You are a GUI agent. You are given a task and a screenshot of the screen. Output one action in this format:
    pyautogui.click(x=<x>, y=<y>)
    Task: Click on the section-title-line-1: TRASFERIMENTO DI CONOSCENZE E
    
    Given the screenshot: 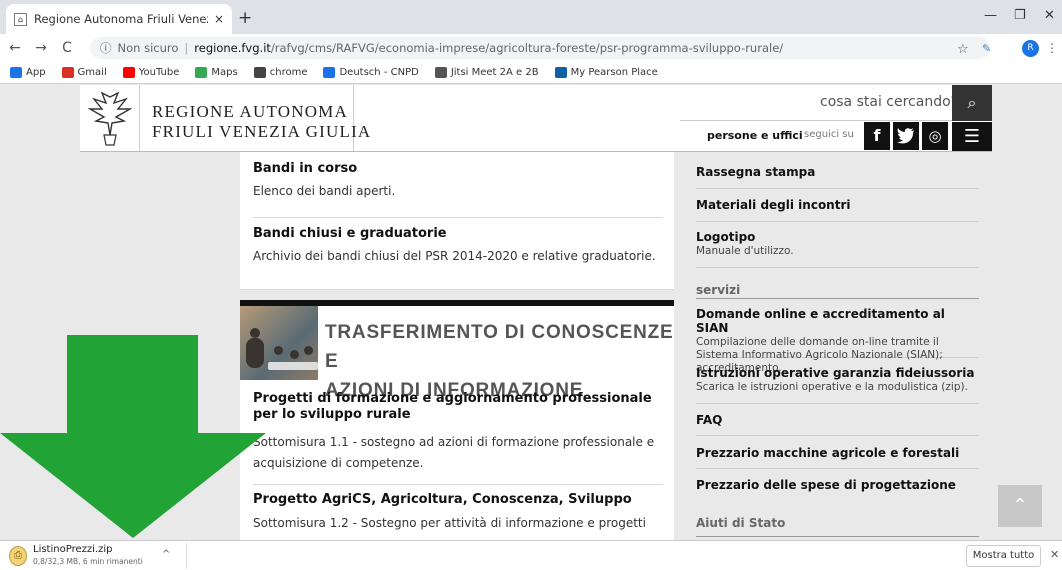 What is the action you would take?
    pyautogui.click(x=499, y=347)
    